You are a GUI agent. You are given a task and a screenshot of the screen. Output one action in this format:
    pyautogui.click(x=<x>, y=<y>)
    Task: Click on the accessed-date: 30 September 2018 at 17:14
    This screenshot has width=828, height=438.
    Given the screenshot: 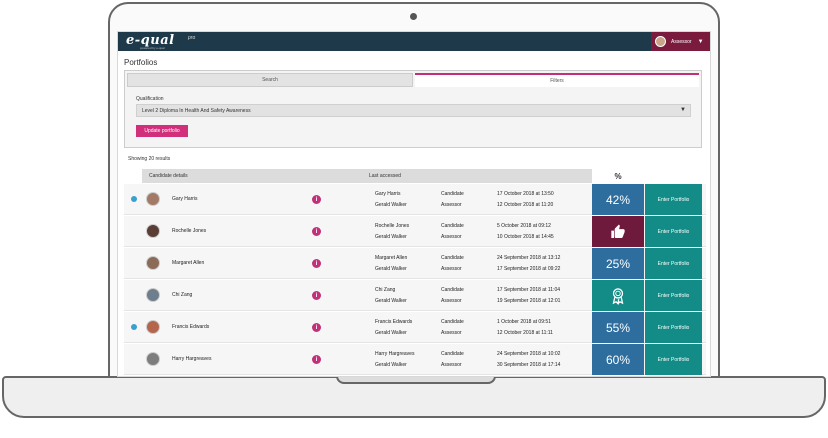 What is the action you would take?
    pyautogui.click(x=529, y=365)
    